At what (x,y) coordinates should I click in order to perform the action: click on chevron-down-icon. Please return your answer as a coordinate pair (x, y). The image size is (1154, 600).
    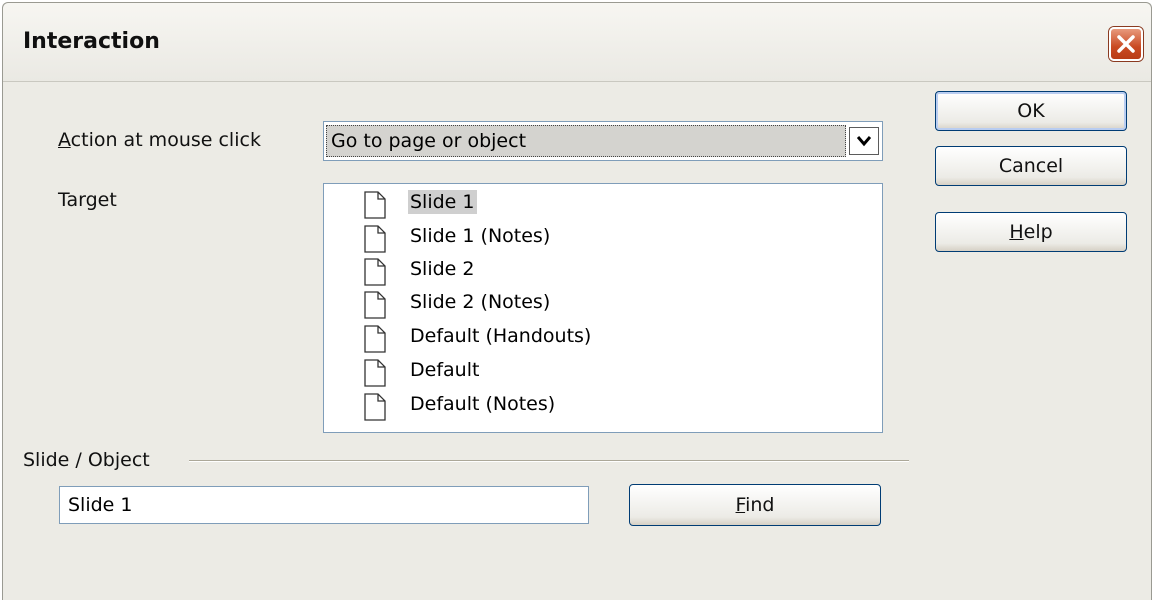
    Looking at the image, I should click on (864, 141).